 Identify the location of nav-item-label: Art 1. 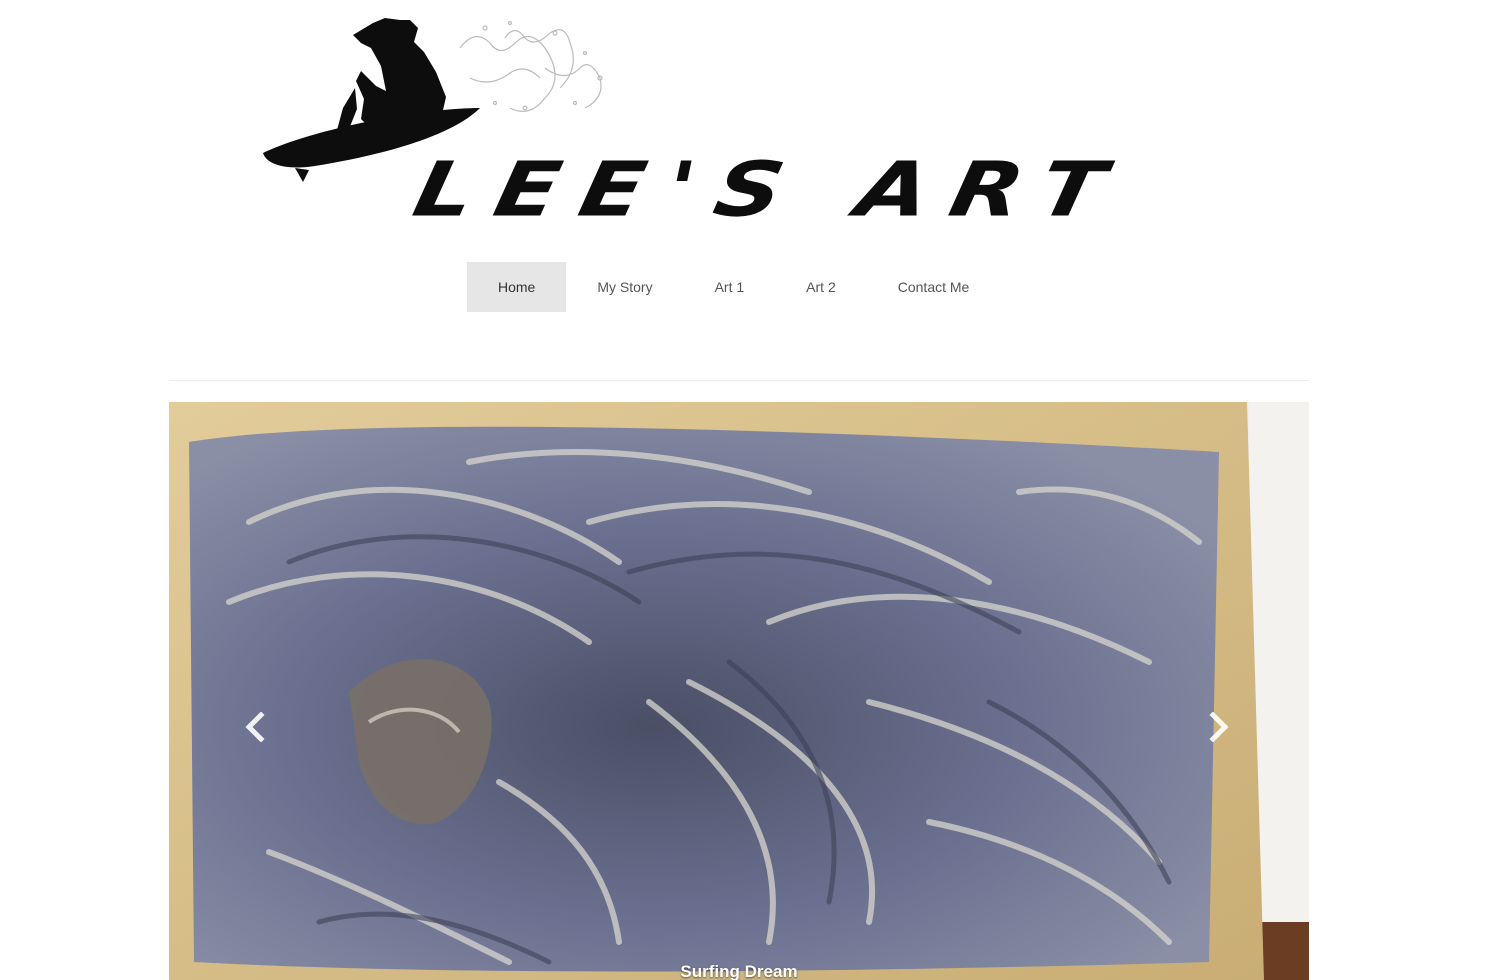
(729, 287).